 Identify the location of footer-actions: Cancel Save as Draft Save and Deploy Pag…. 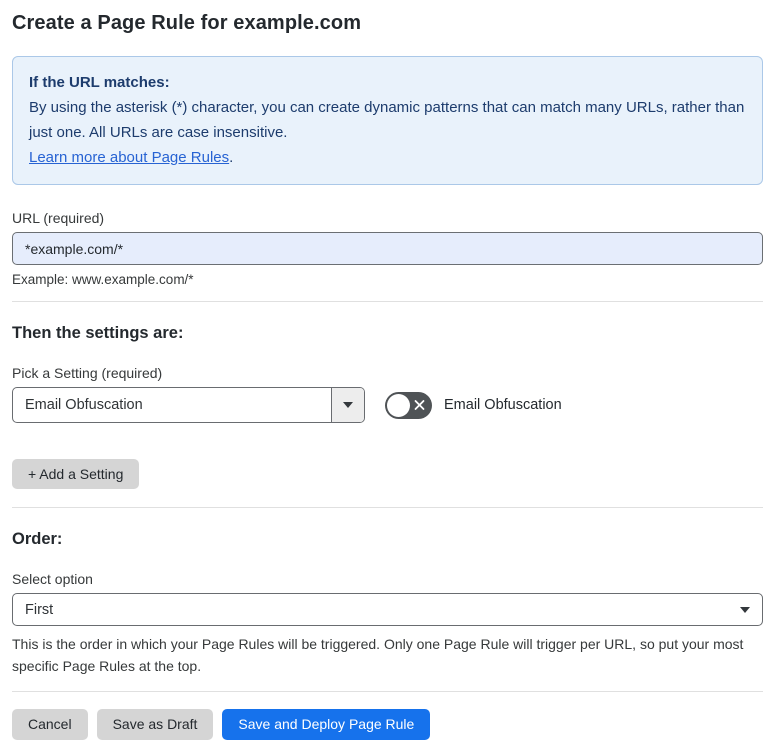
(387, 724).